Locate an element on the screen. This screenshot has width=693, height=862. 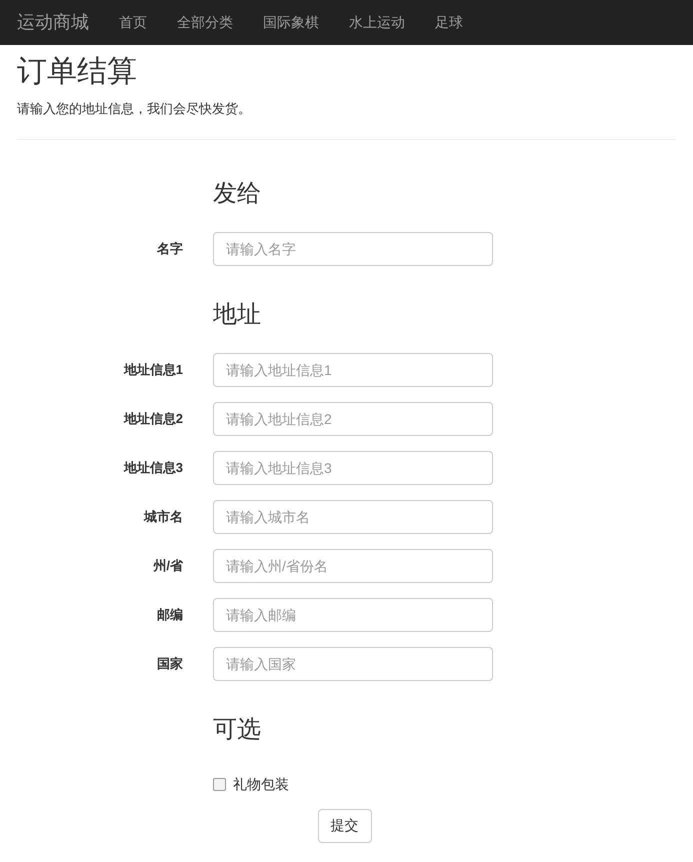
checkbox is located at coordinates (219, 784).